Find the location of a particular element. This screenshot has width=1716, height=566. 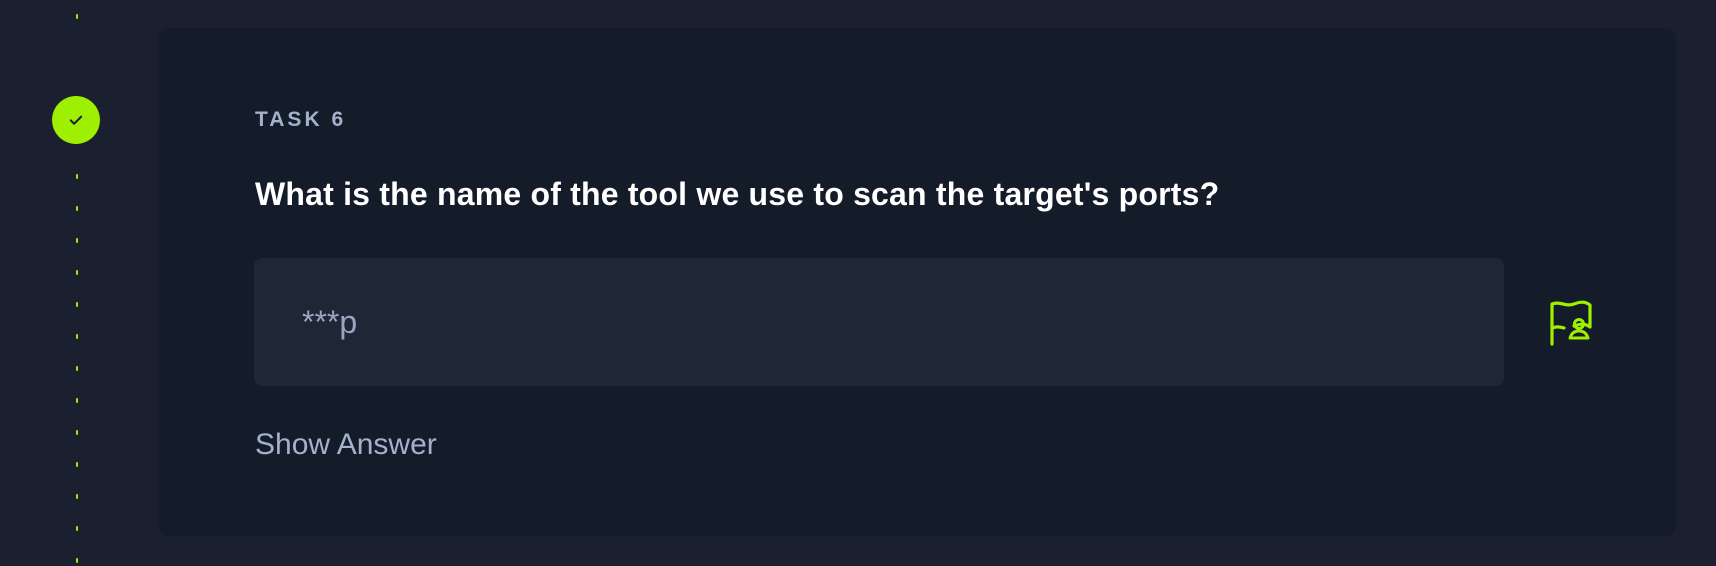

submit-flag-button is located at coordinates (1570, 324).